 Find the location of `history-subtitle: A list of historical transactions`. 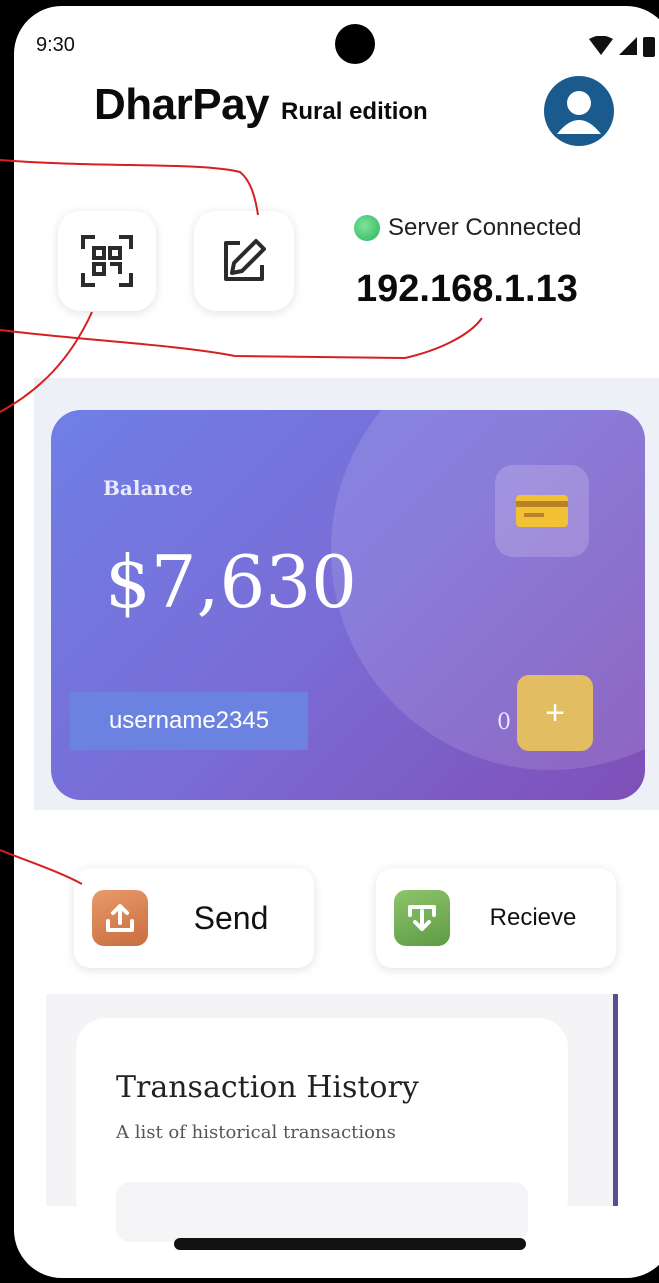

history-subtitle: A list of historical transactions is located at coordinates (256, 1132).